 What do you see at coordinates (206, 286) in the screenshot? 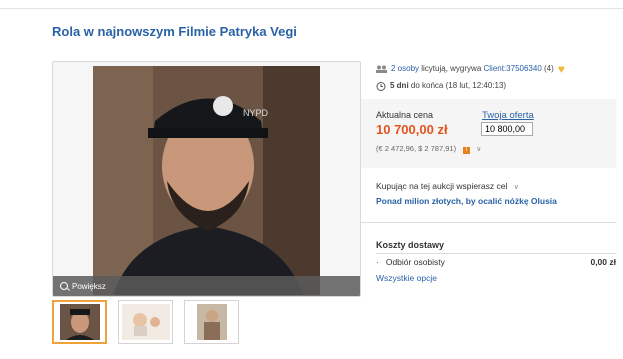
I see `zoom-bar: Powiększ` at bounding box center [206, 286].